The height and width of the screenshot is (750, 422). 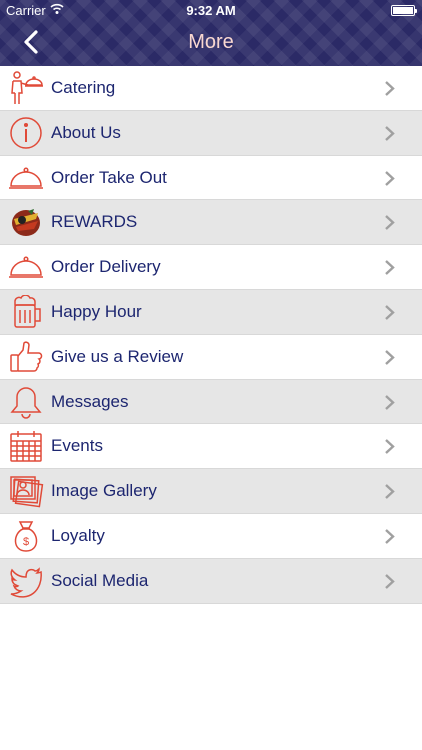 What do you see at coordinates (83, 87) in the screenshot?
I see `menu-item-label: Catering` at bounding box center [83, 87].